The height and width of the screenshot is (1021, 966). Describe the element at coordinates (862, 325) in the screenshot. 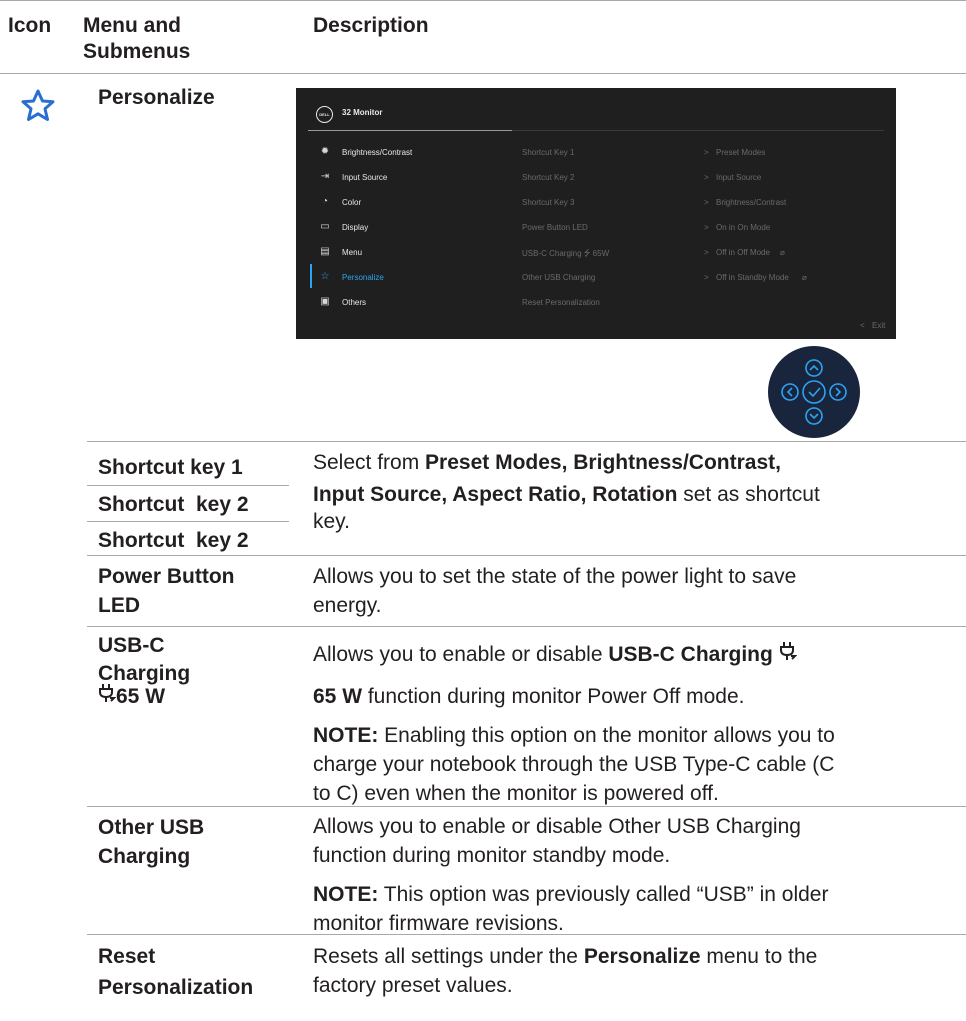

I see `chevron-left-icon: <` at that location.